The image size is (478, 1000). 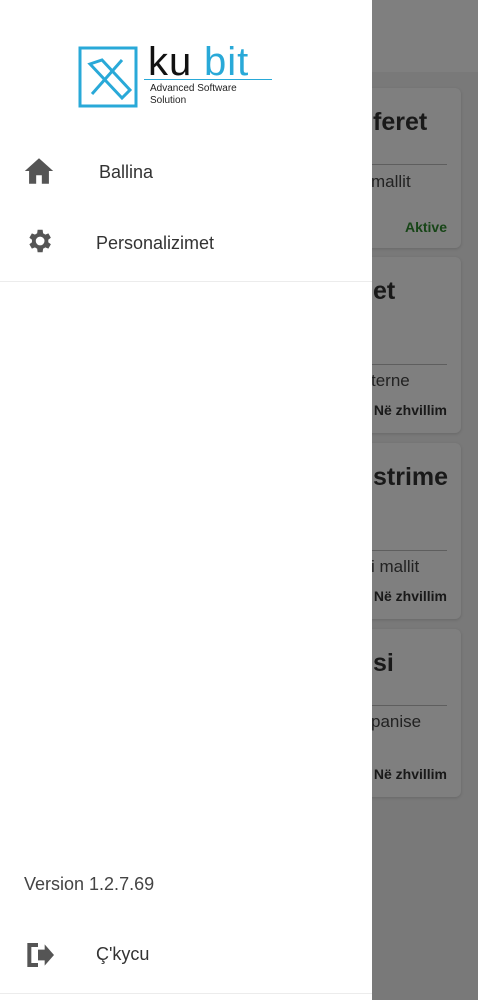 I want to click on drawer-divider, so click(x=186, y=281).